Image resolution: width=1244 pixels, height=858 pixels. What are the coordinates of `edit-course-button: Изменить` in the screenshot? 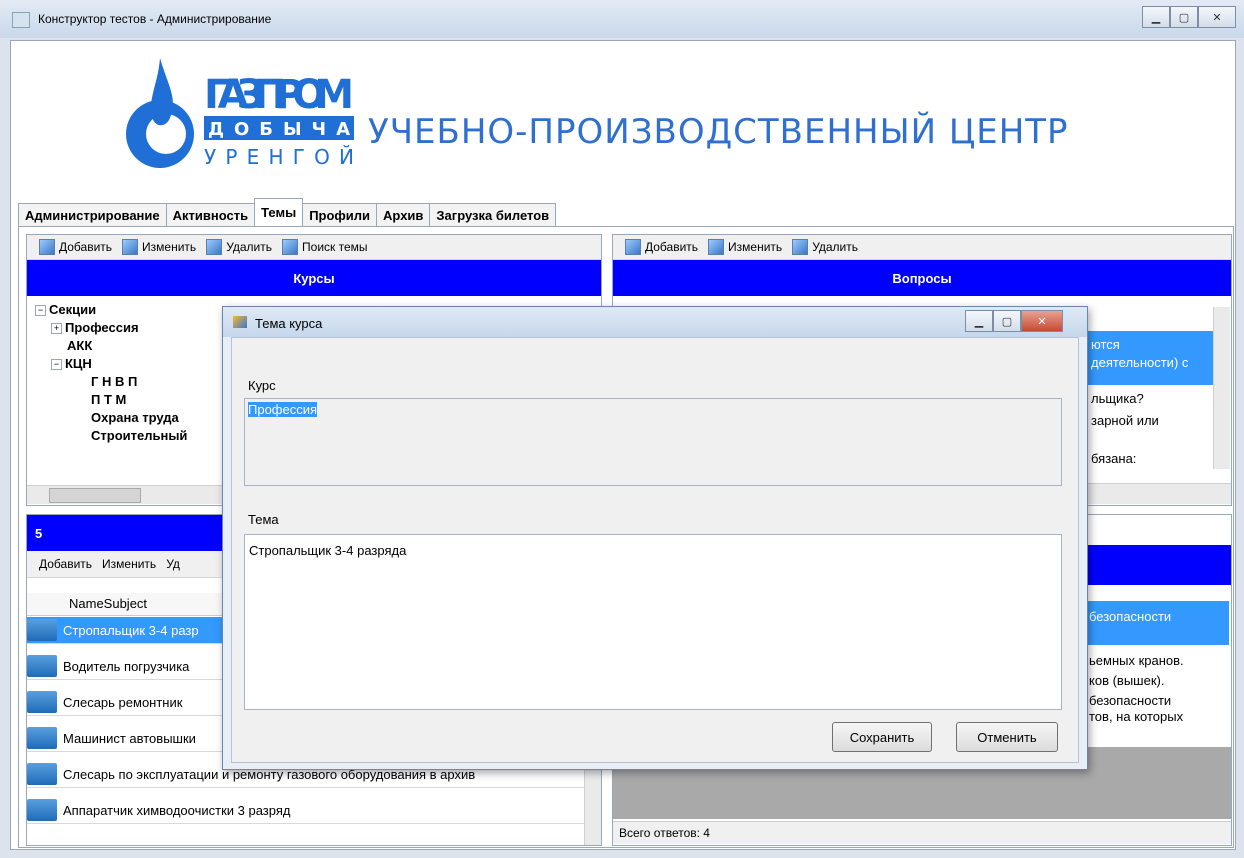 It's located at (159, 247).